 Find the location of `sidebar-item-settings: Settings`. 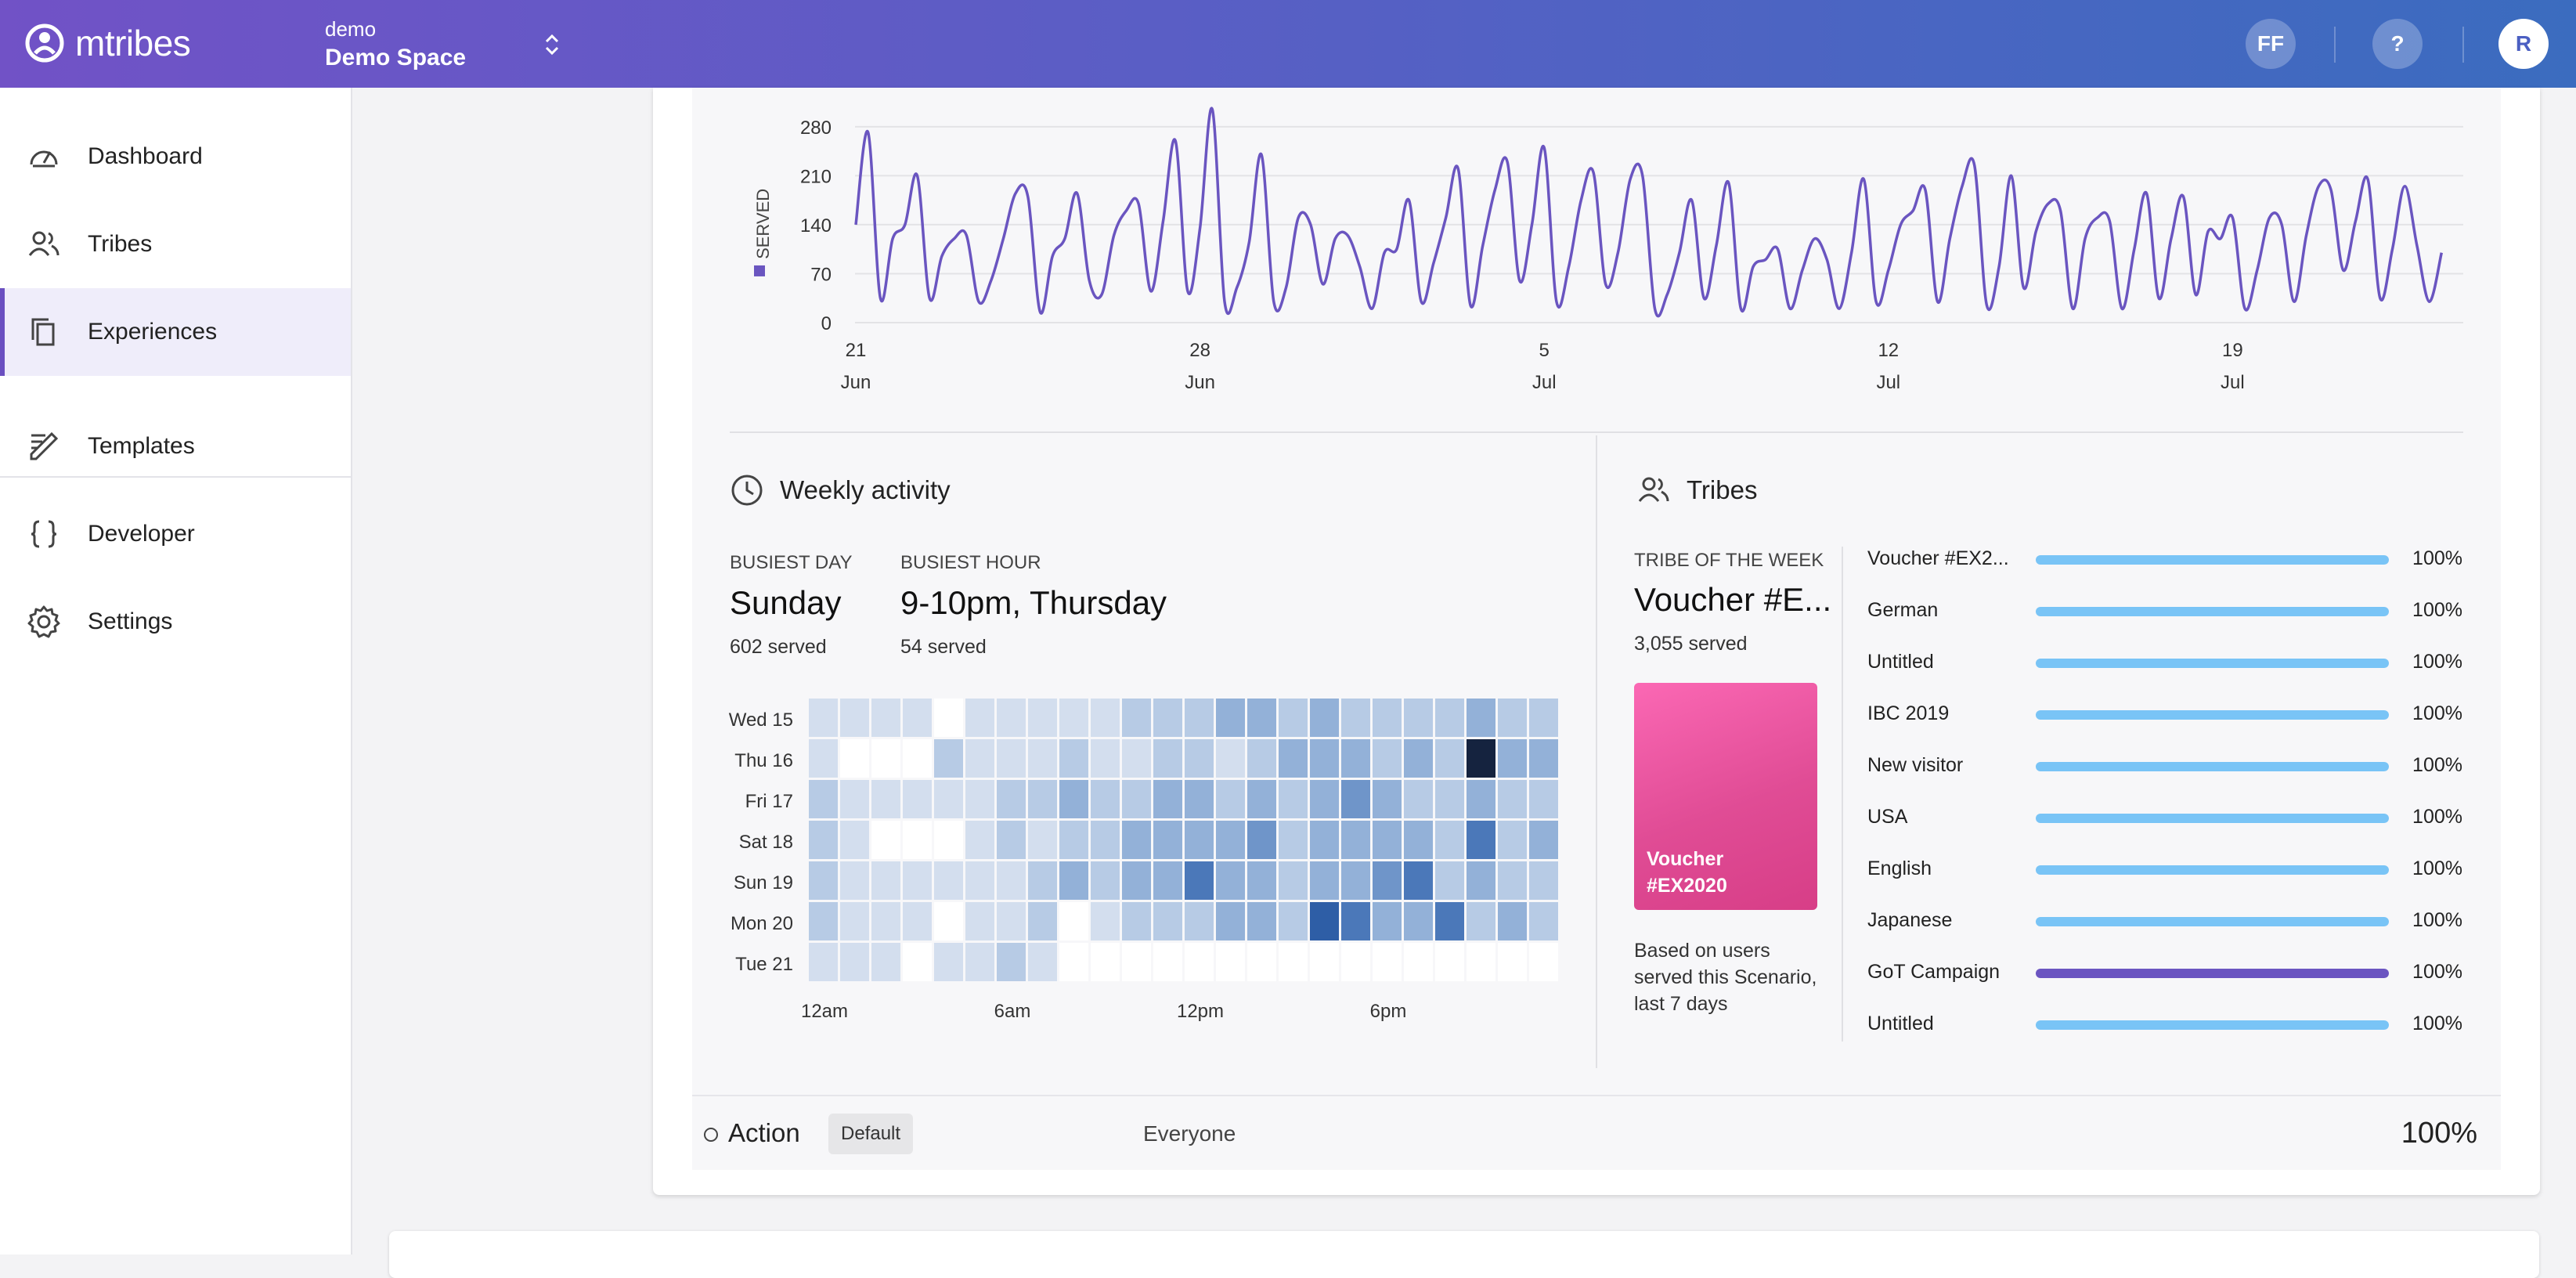

sidebar-item-settings: Settings is located at coordinates (175, 622).